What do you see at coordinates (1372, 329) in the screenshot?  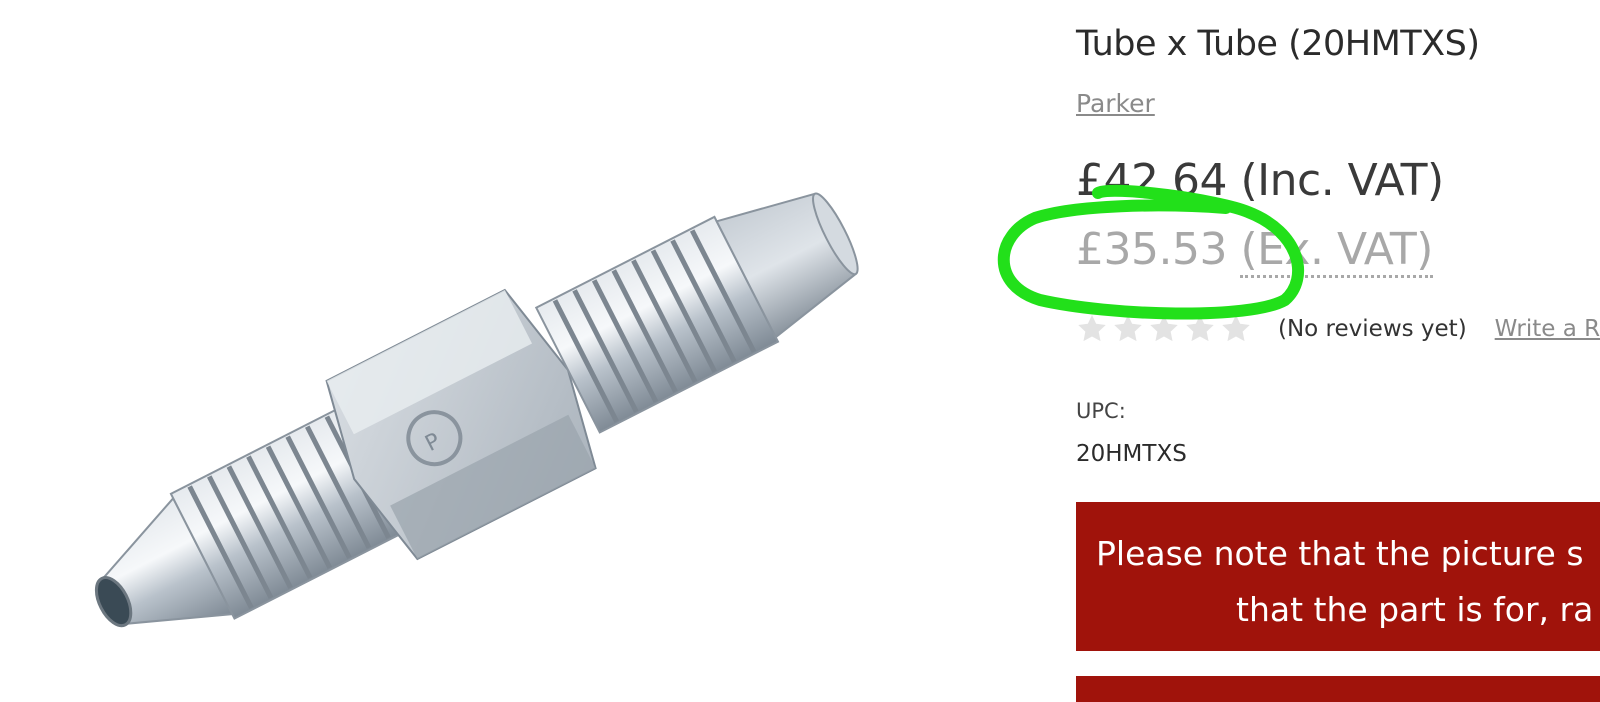 I see `no-reviews-text: (No reviews yet)` at bounding box center [1372, 329].